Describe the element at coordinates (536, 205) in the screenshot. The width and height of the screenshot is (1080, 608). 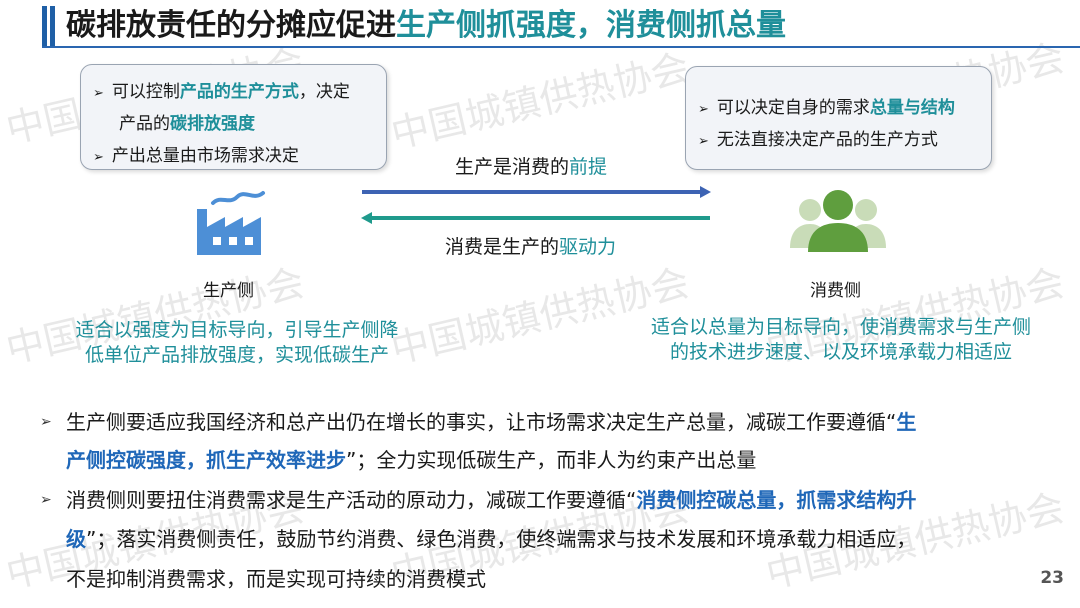
I see `flow-arrows` at that location.